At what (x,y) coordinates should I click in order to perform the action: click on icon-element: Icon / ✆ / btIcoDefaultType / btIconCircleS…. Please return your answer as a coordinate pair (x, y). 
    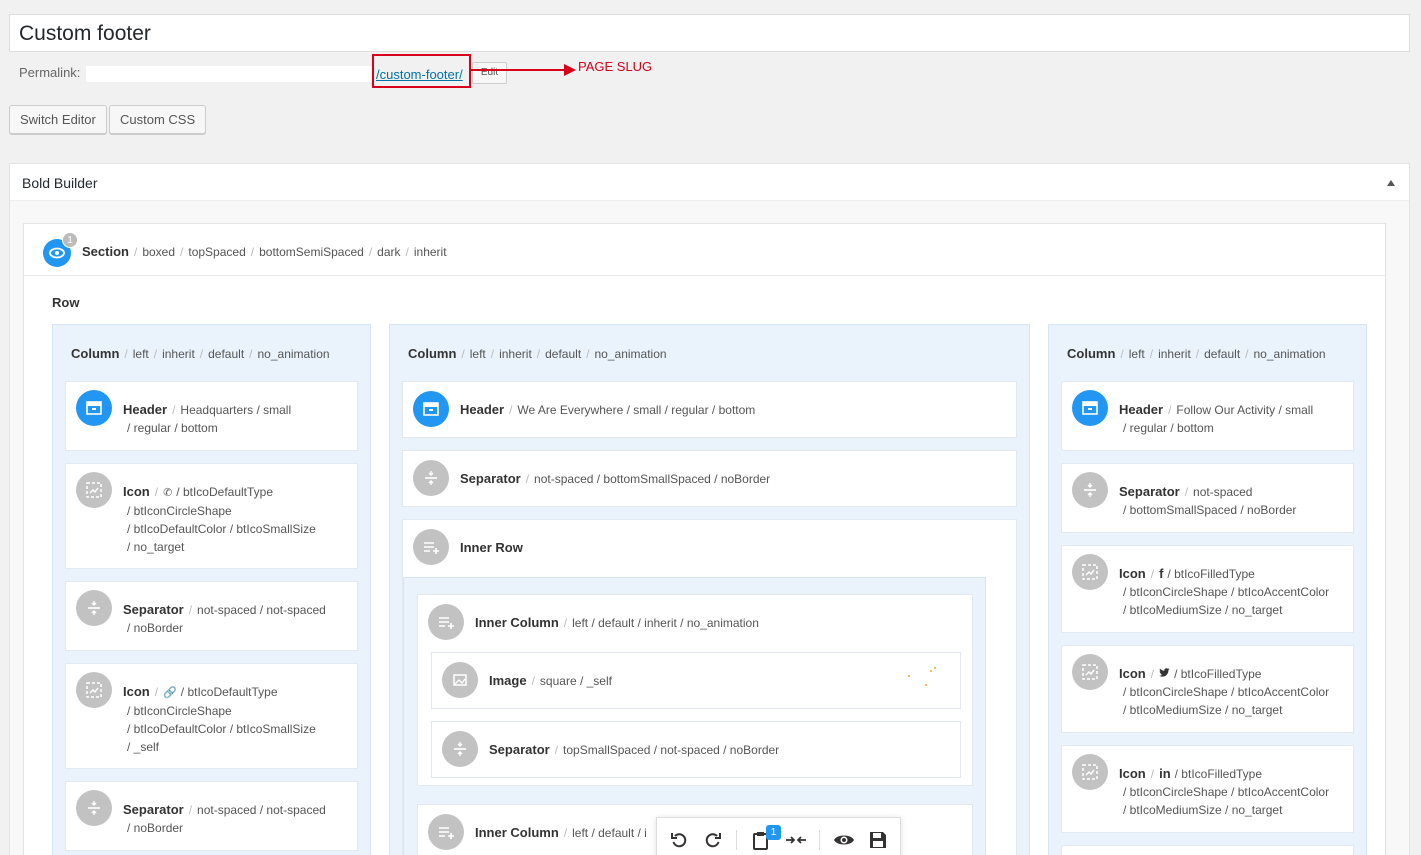
    Looking at the image, I should click on (211, 516).